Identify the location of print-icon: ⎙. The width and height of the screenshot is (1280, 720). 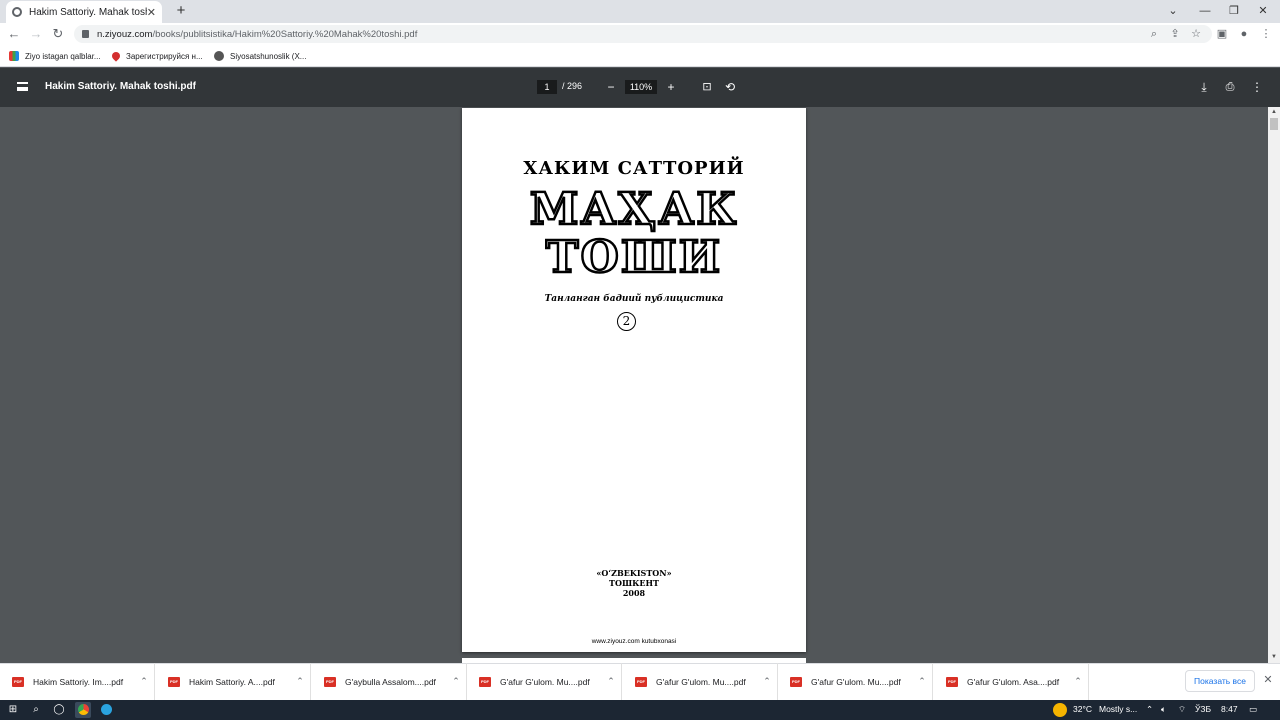
(1230, 87).